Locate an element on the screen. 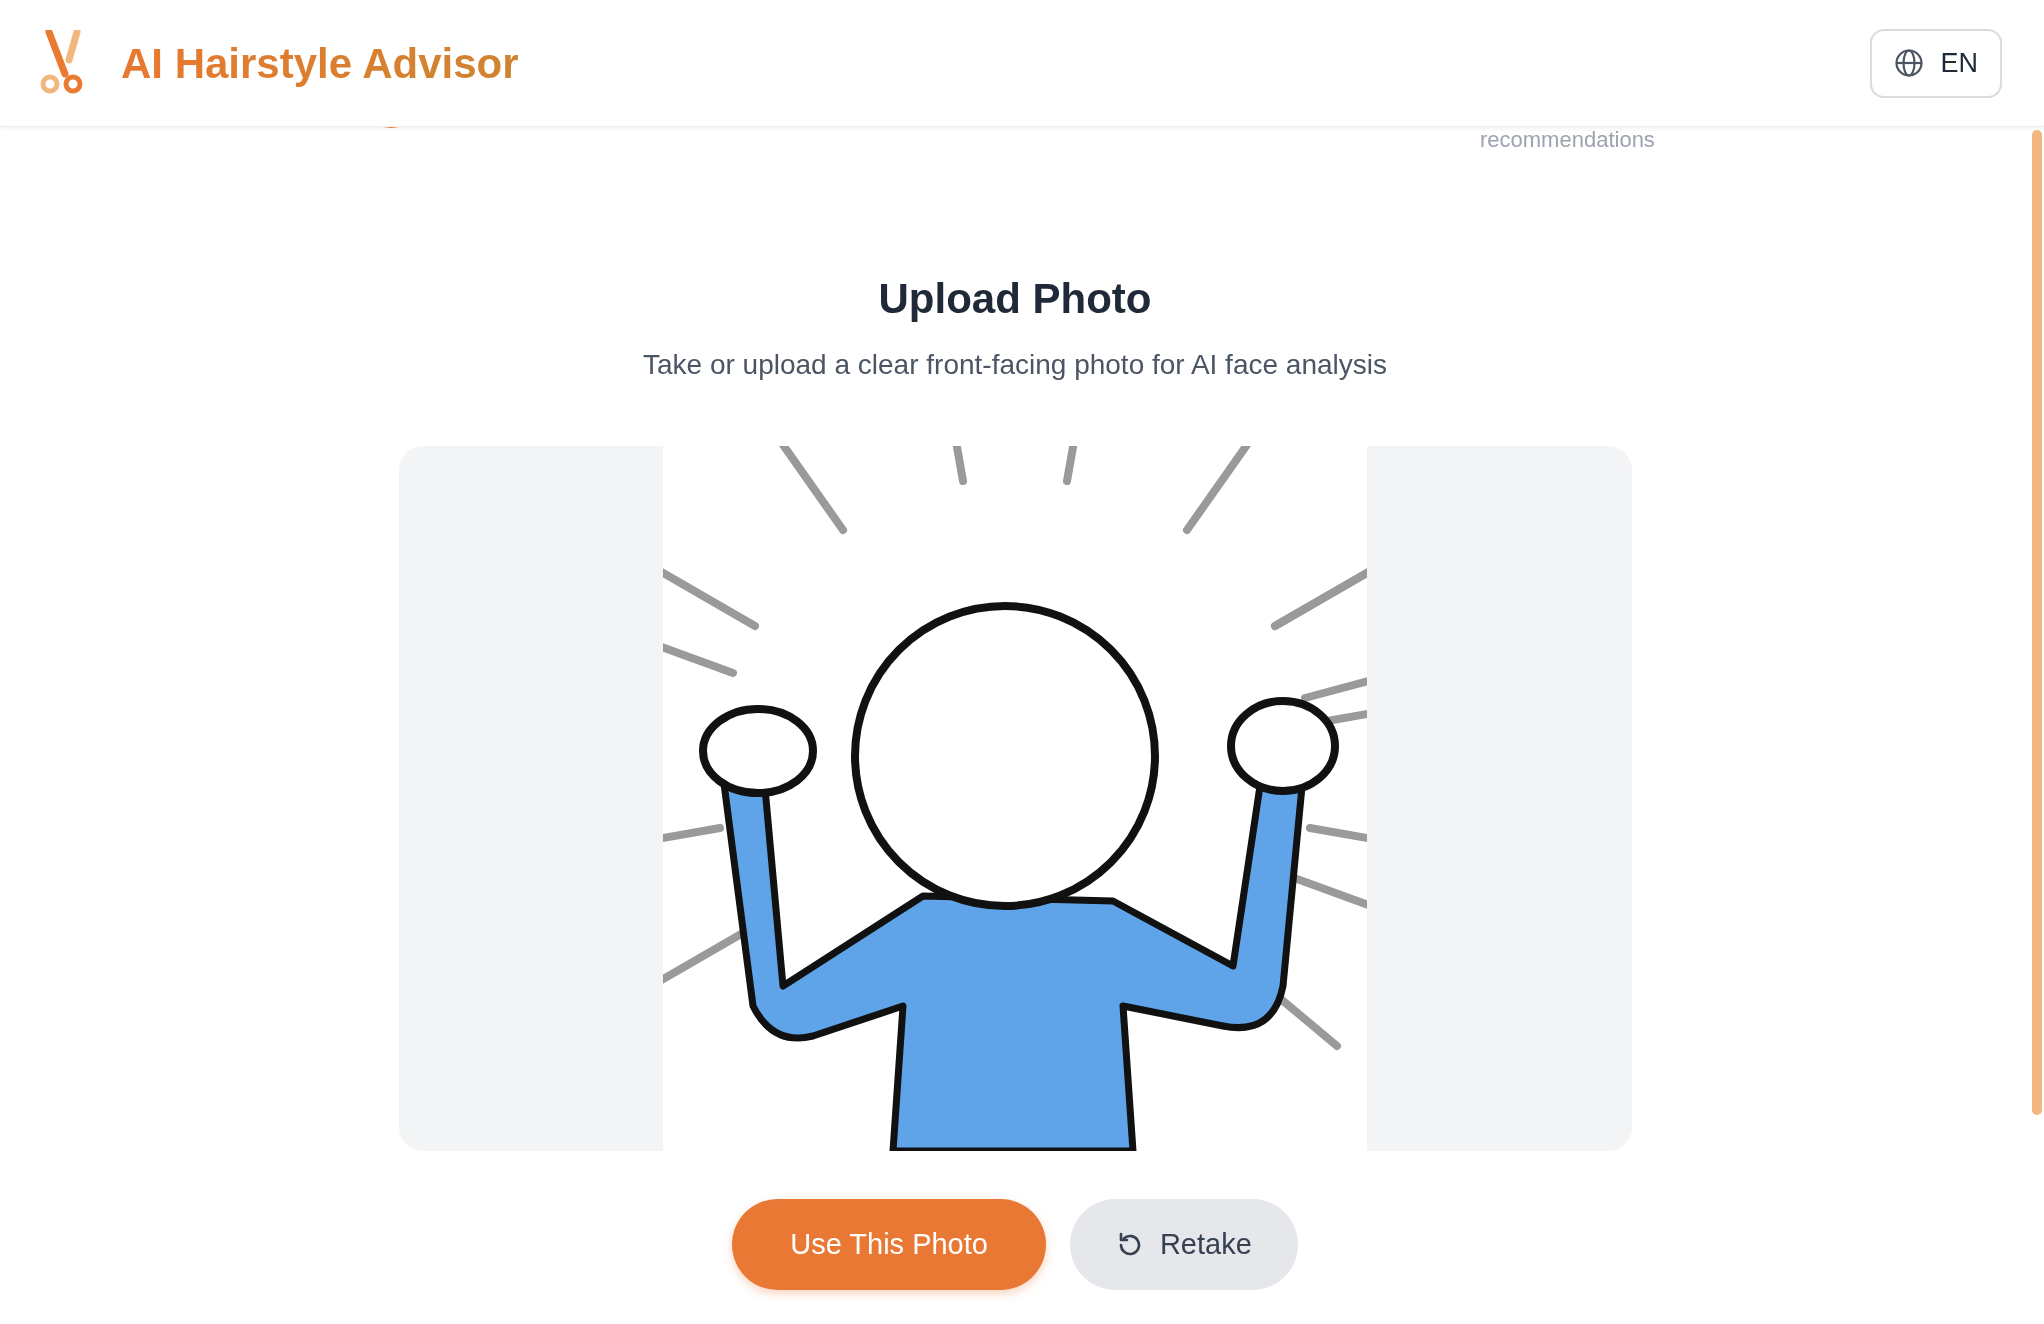  language-button: EN is located at coordinates (1936, 63).